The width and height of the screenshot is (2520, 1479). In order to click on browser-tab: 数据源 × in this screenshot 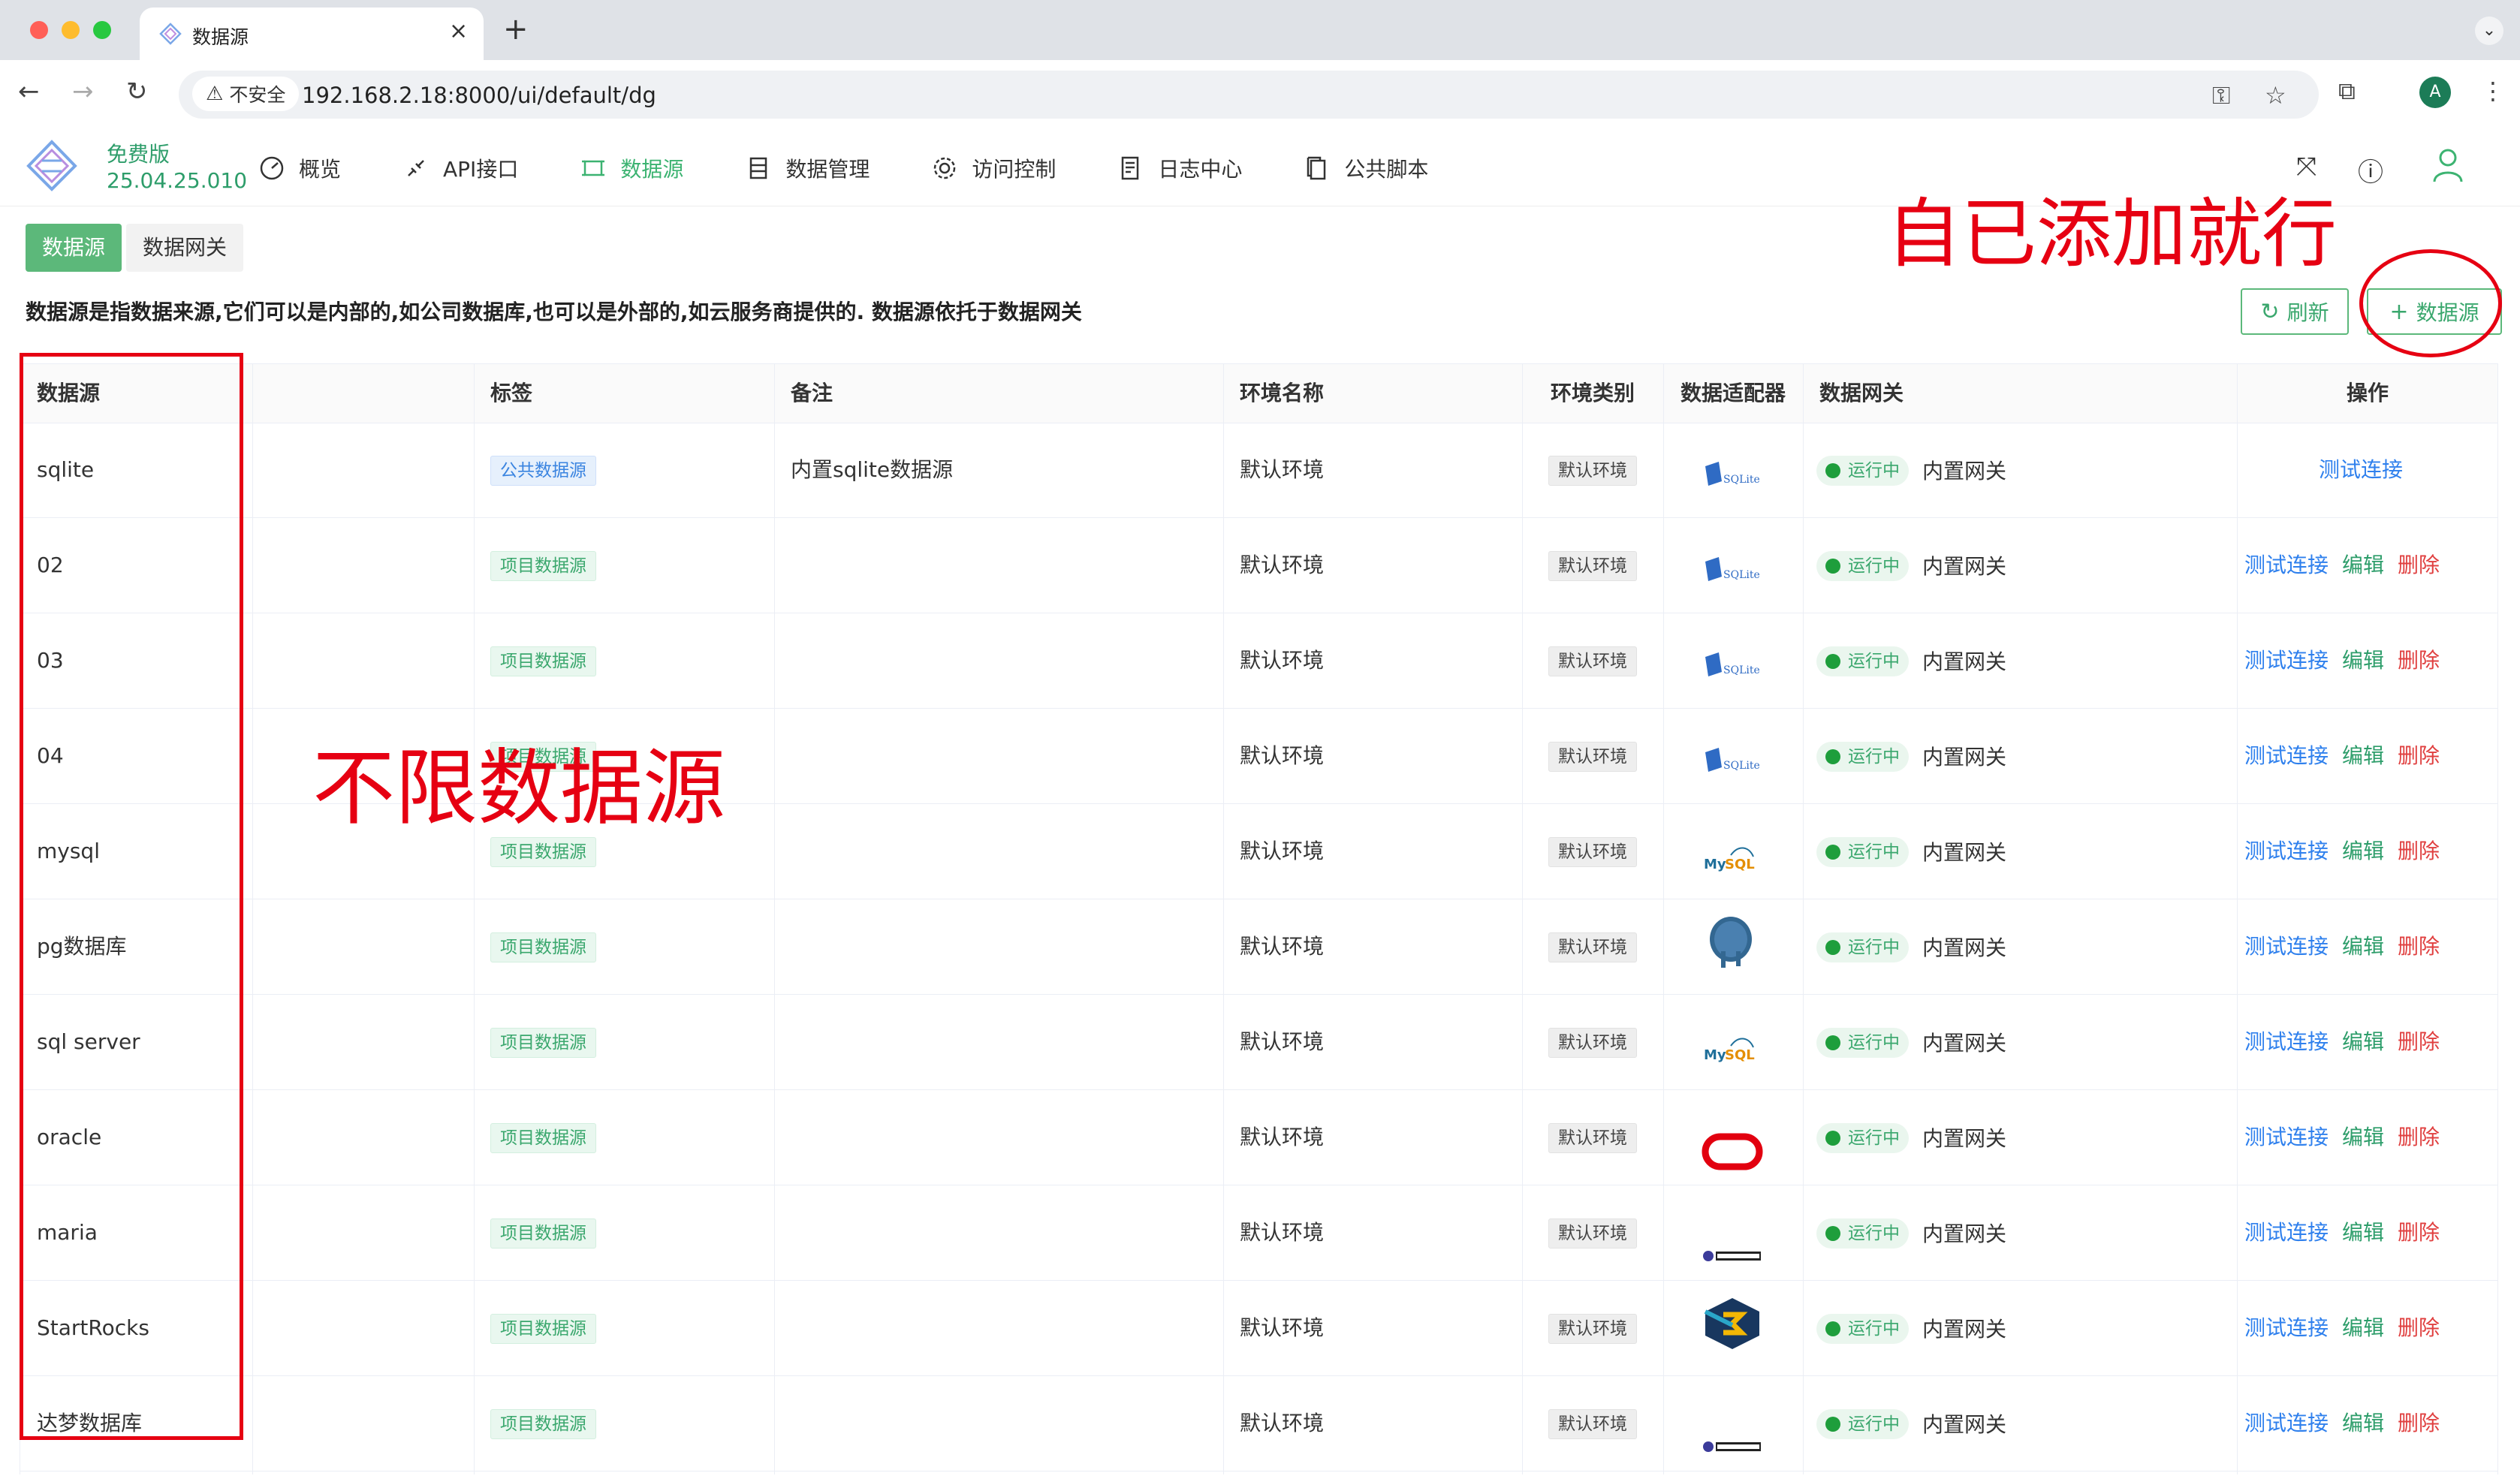, I will do `click(312, 34)`.